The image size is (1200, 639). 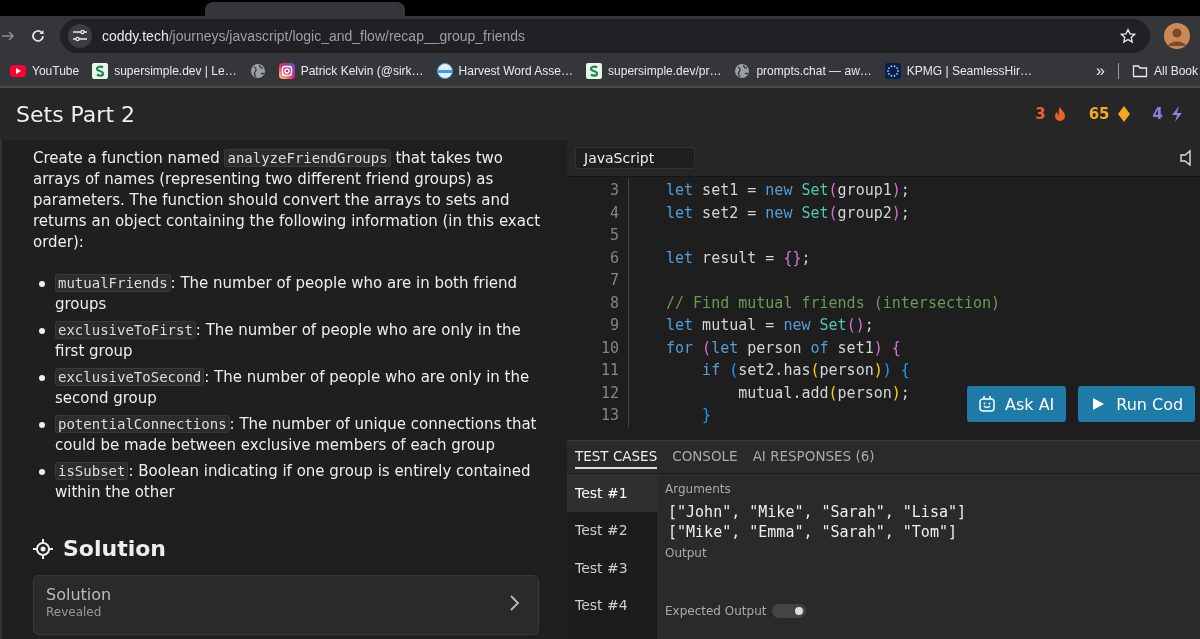 I want to click on ask-ai-button: Ask AI, so click(x=1017, y=404).